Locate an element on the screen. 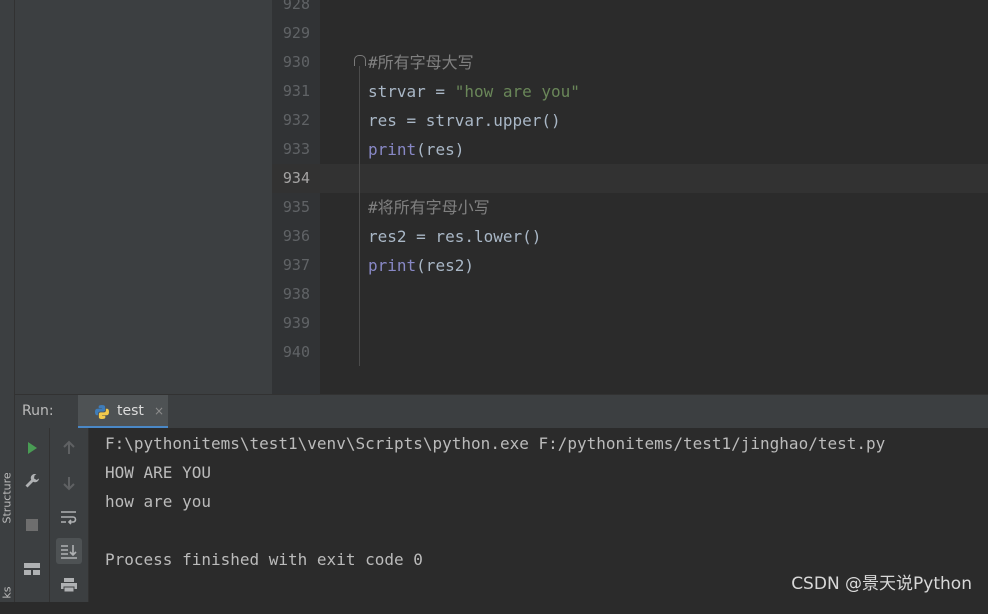 The image size is (988, 614). code-line: 935 #将所有字母小写 is located at coordinates (630, 207).